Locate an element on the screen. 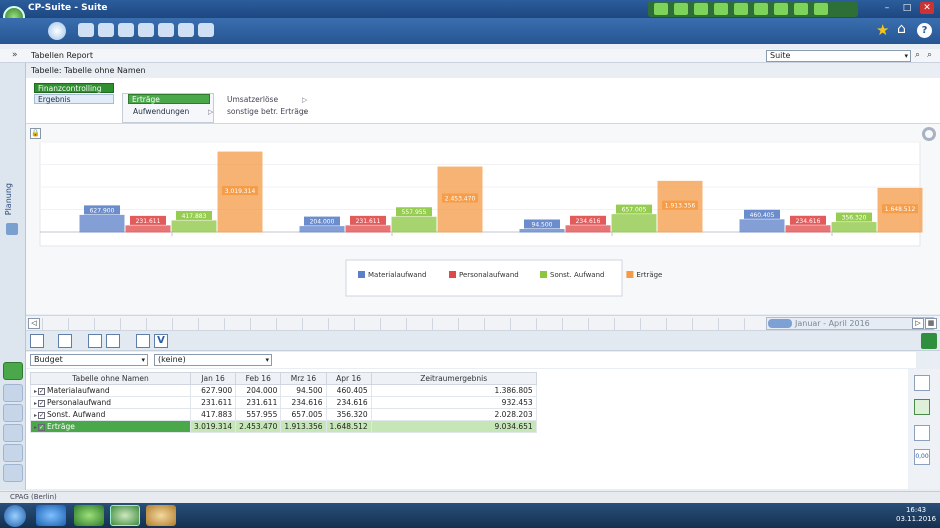 This screenshot has height=528, width=940. module-analyse-icon is located at coordinates (13, 393).